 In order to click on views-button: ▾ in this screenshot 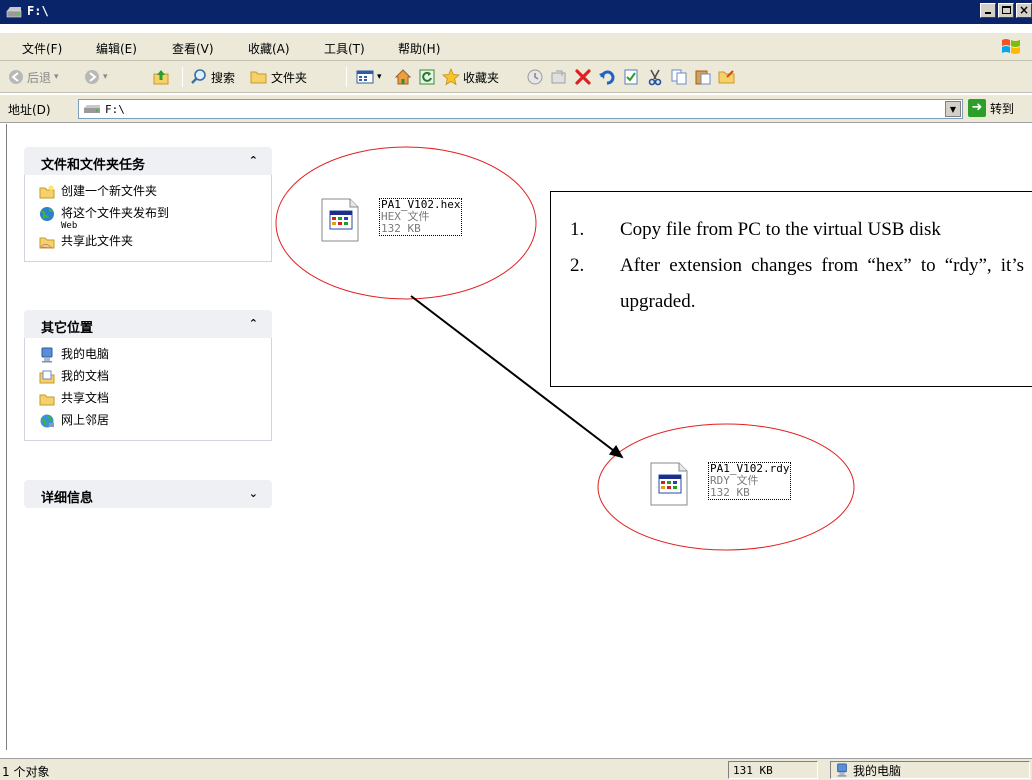, I will do `click(369, 77)`.